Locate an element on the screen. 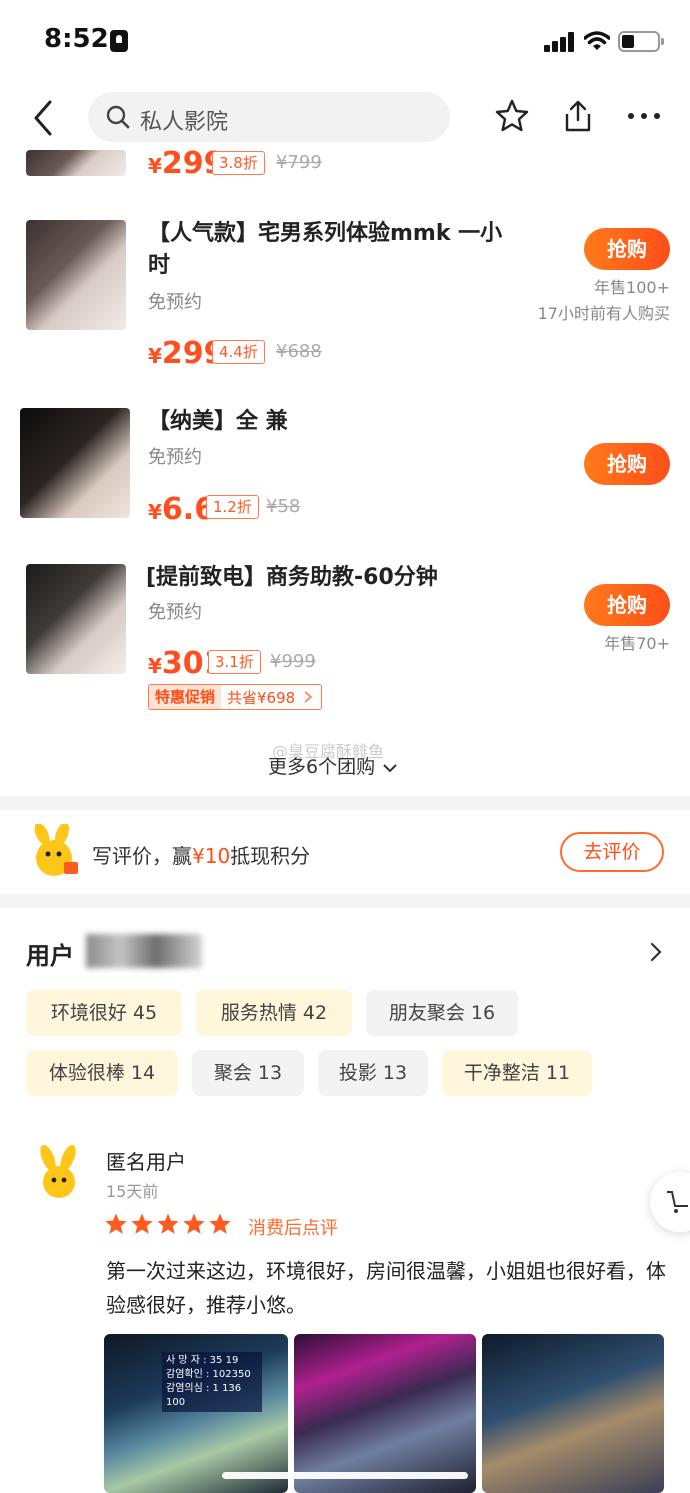 The image size is (690, 1493). star-rating is located at coordinates (168, 1226).